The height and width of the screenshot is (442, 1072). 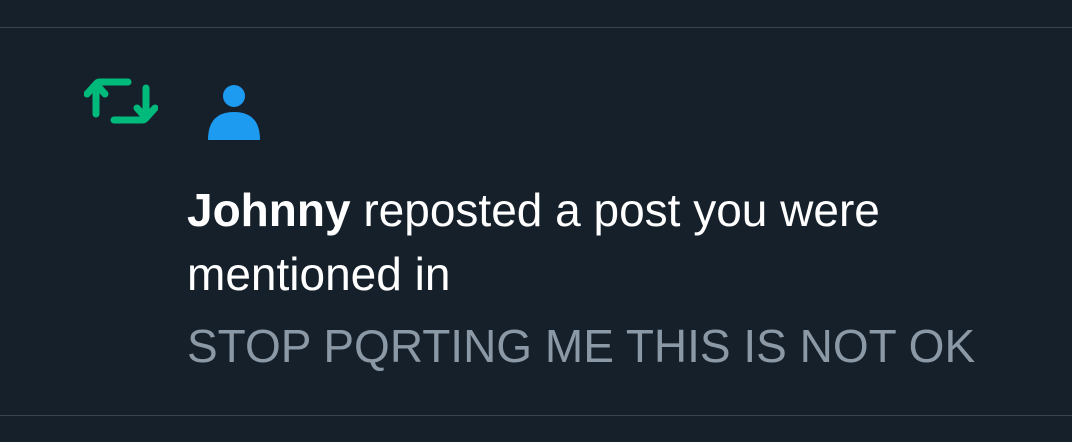 What do you see at coordinates (121, 101) in the screenshot?
I see `repost-icon` at bounding box center [121, 101].